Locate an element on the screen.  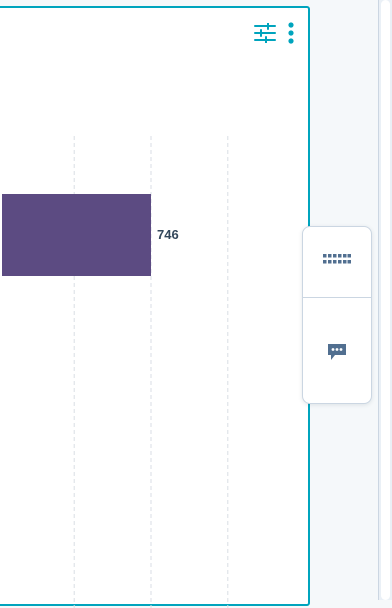
filter-sliders-icon is located at coordinates (265, 33).